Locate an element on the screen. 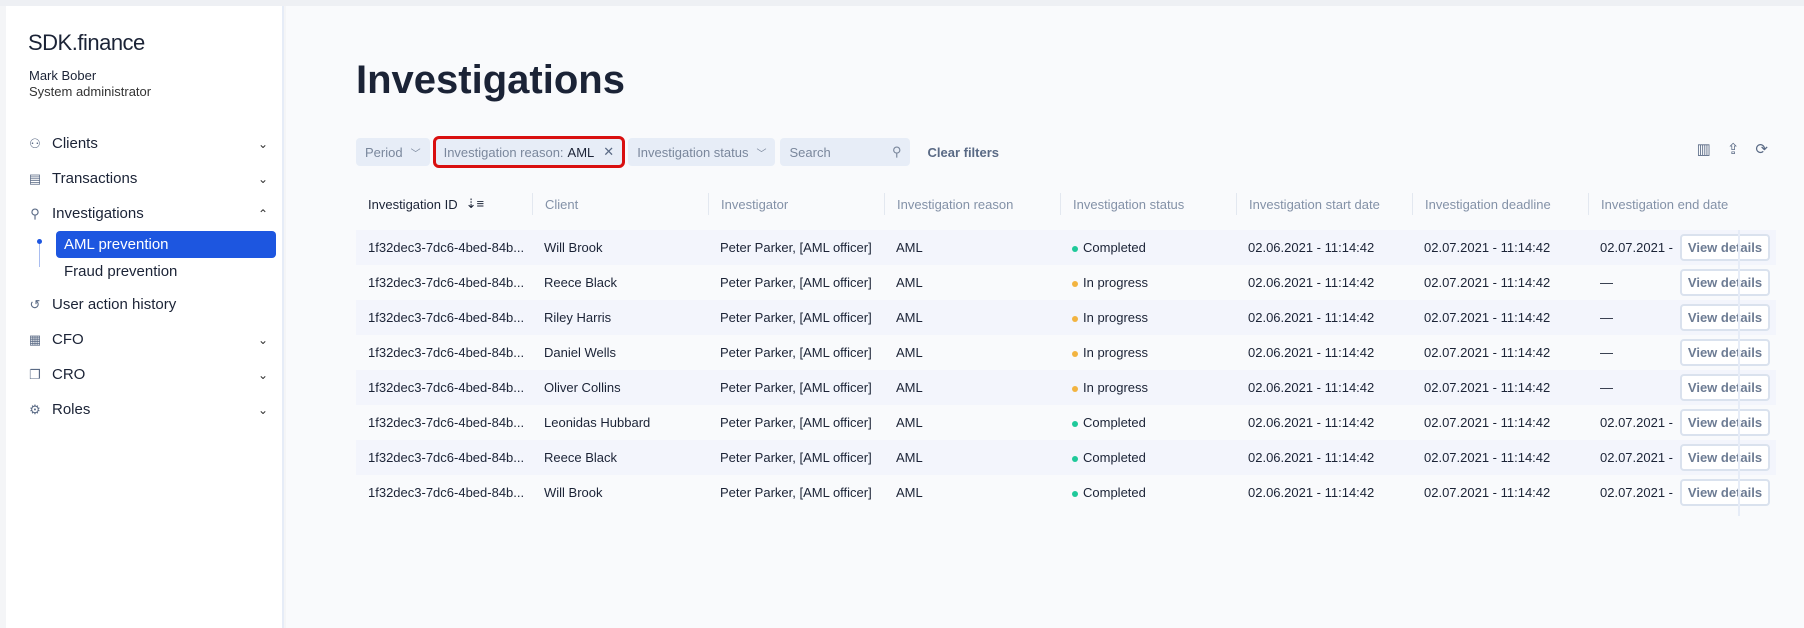  column-header: Investigation deadline is located at coordinates (1500, 204).